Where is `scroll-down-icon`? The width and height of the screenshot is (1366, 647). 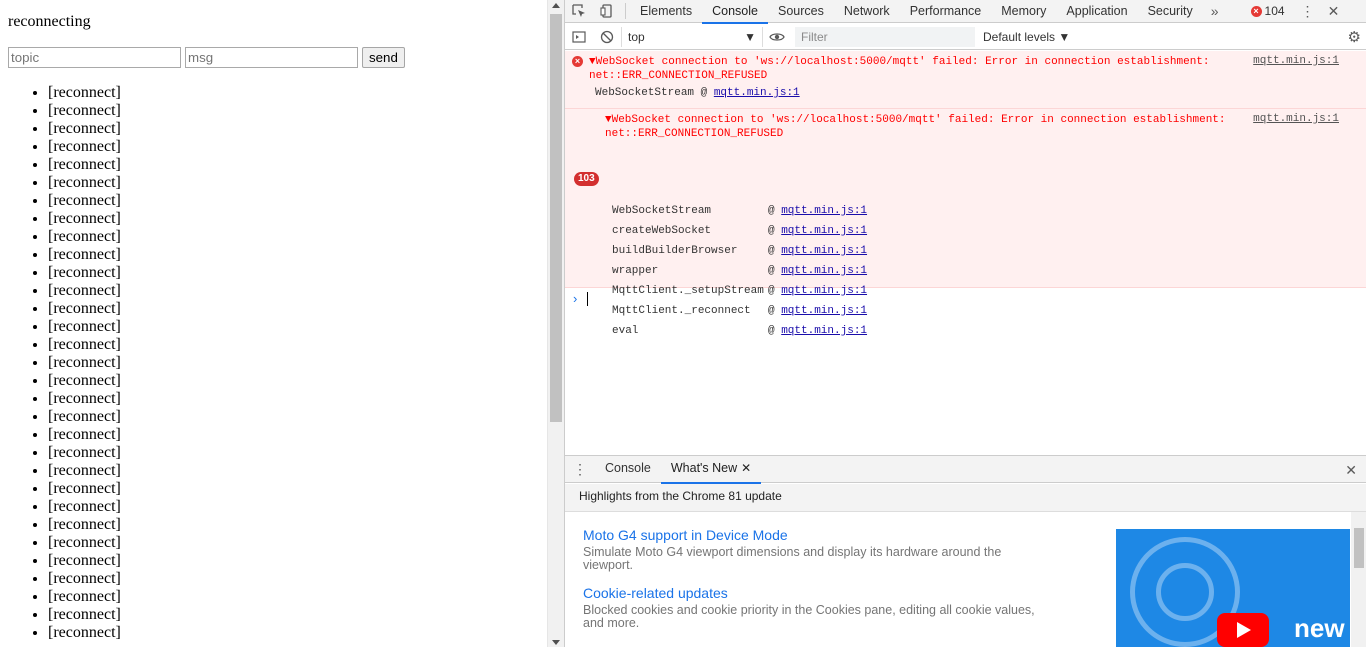 scroll-down-icon is located at coordinates (556, 642).